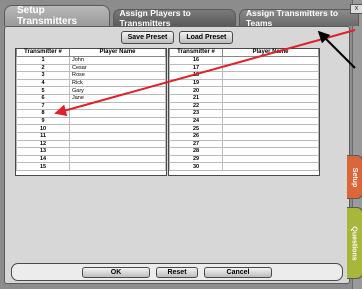 This screenshot has width=362, height=289. I want to click on side-tab-setup-label: Setup, so click(355, 177).